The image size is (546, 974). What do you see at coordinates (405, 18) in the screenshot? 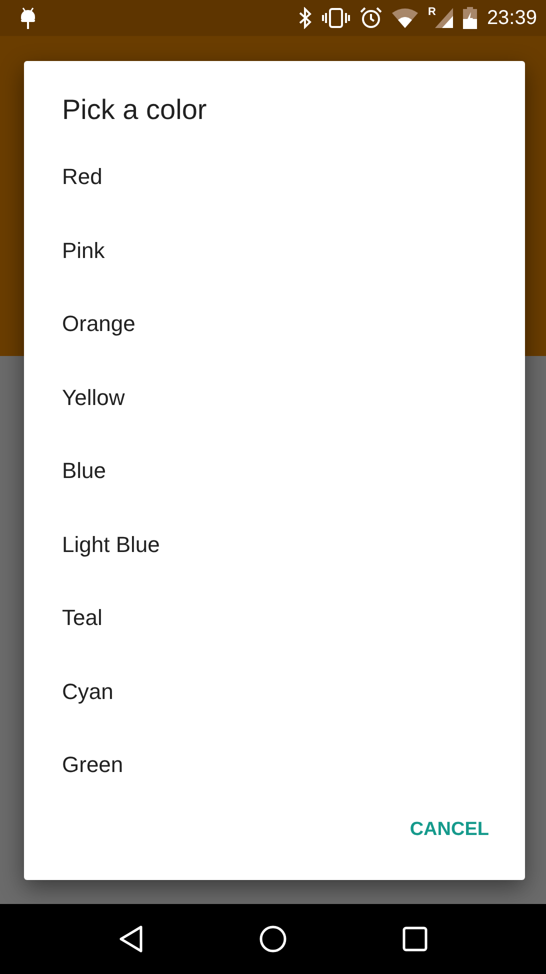
I see `wifi-icon` at bounding box center [405, 18].